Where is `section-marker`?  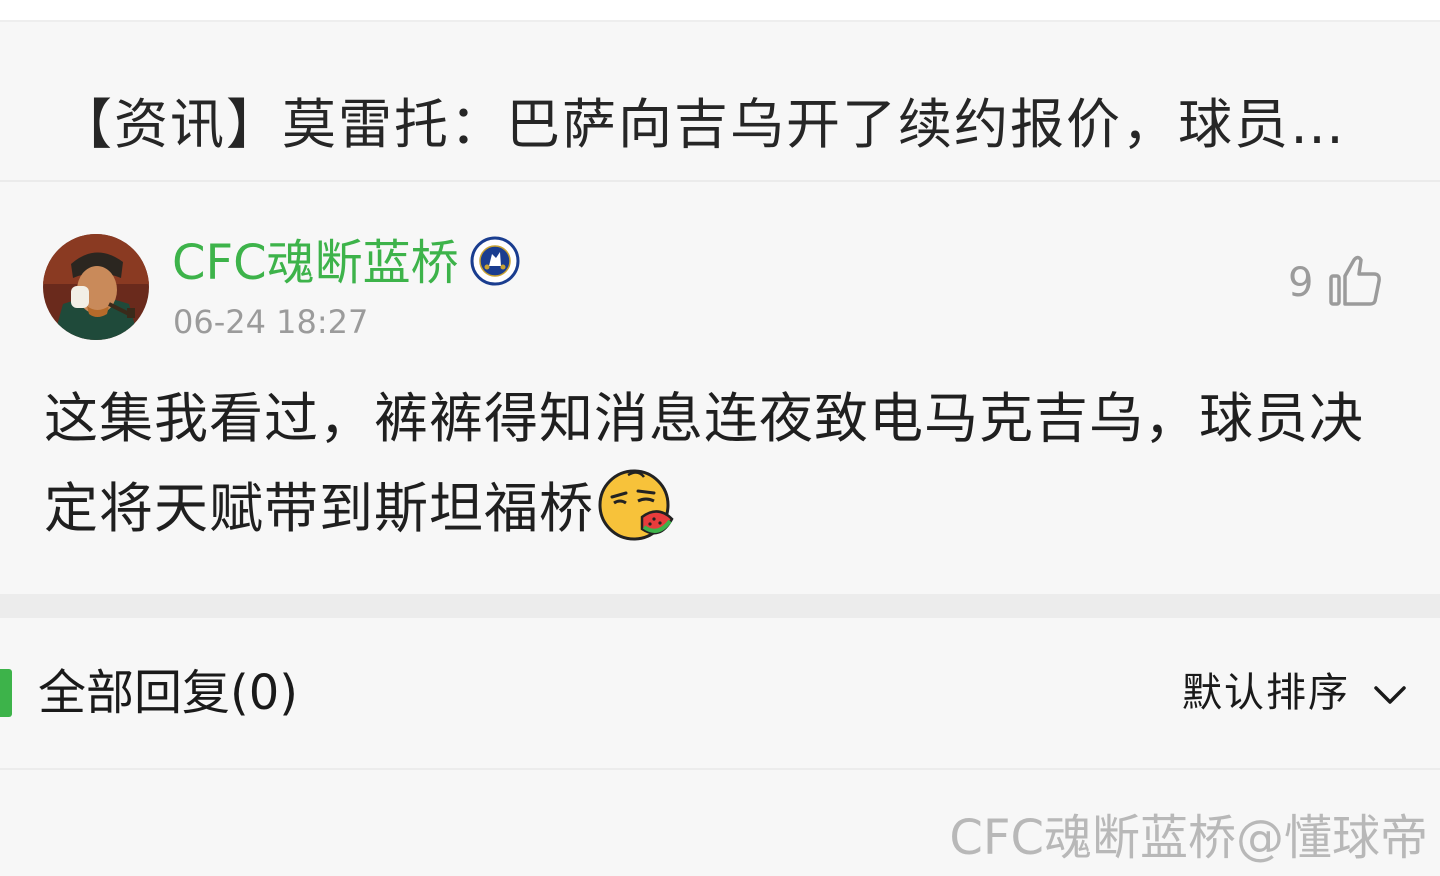
section-marker is located at coordinates (6, 693).